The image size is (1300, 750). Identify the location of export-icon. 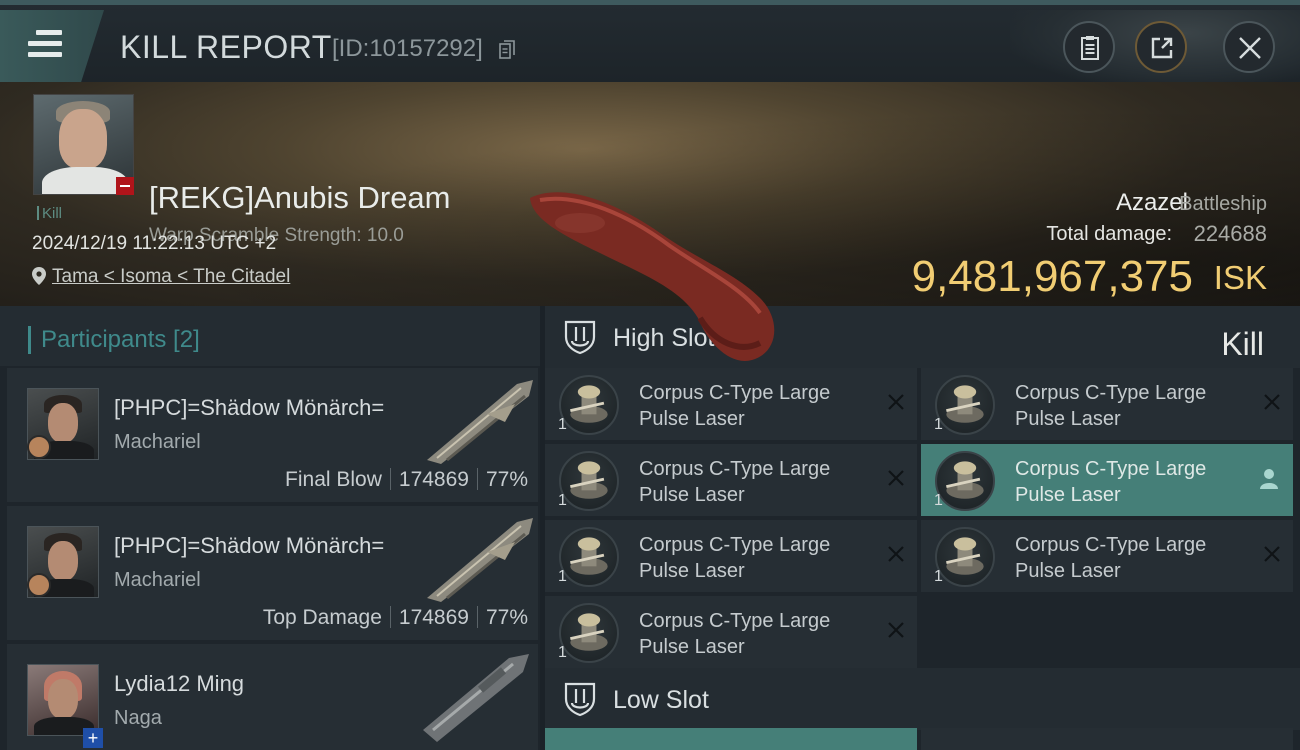
(1162, 48).